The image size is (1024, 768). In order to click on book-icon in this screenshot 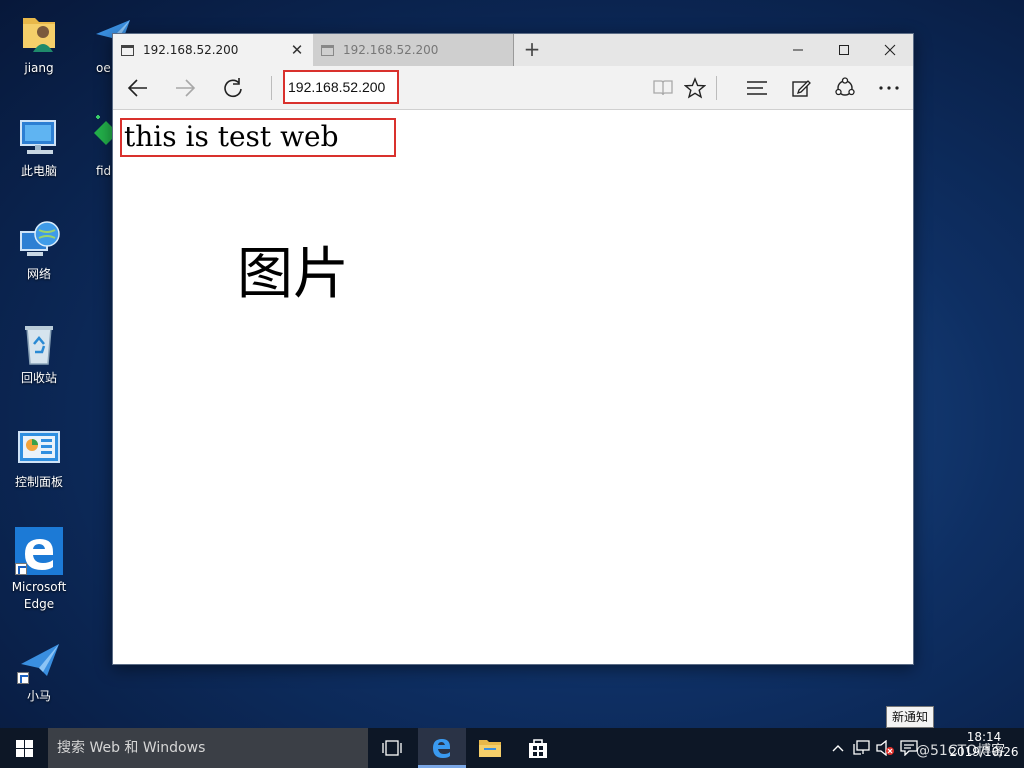, I will do `click(663, 88)`.